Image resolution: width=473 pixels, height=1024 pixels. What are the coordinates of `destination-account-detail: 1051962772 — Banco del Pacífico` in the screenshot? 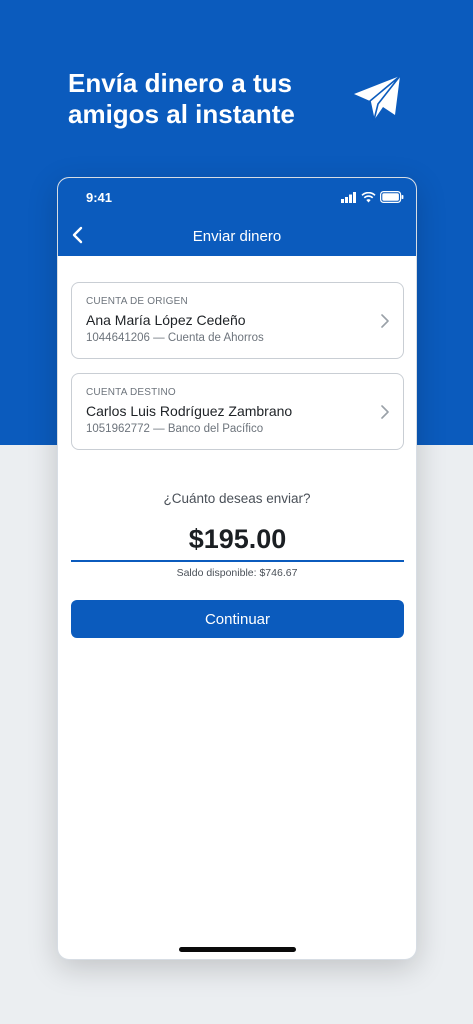 It's located at (175, 429).